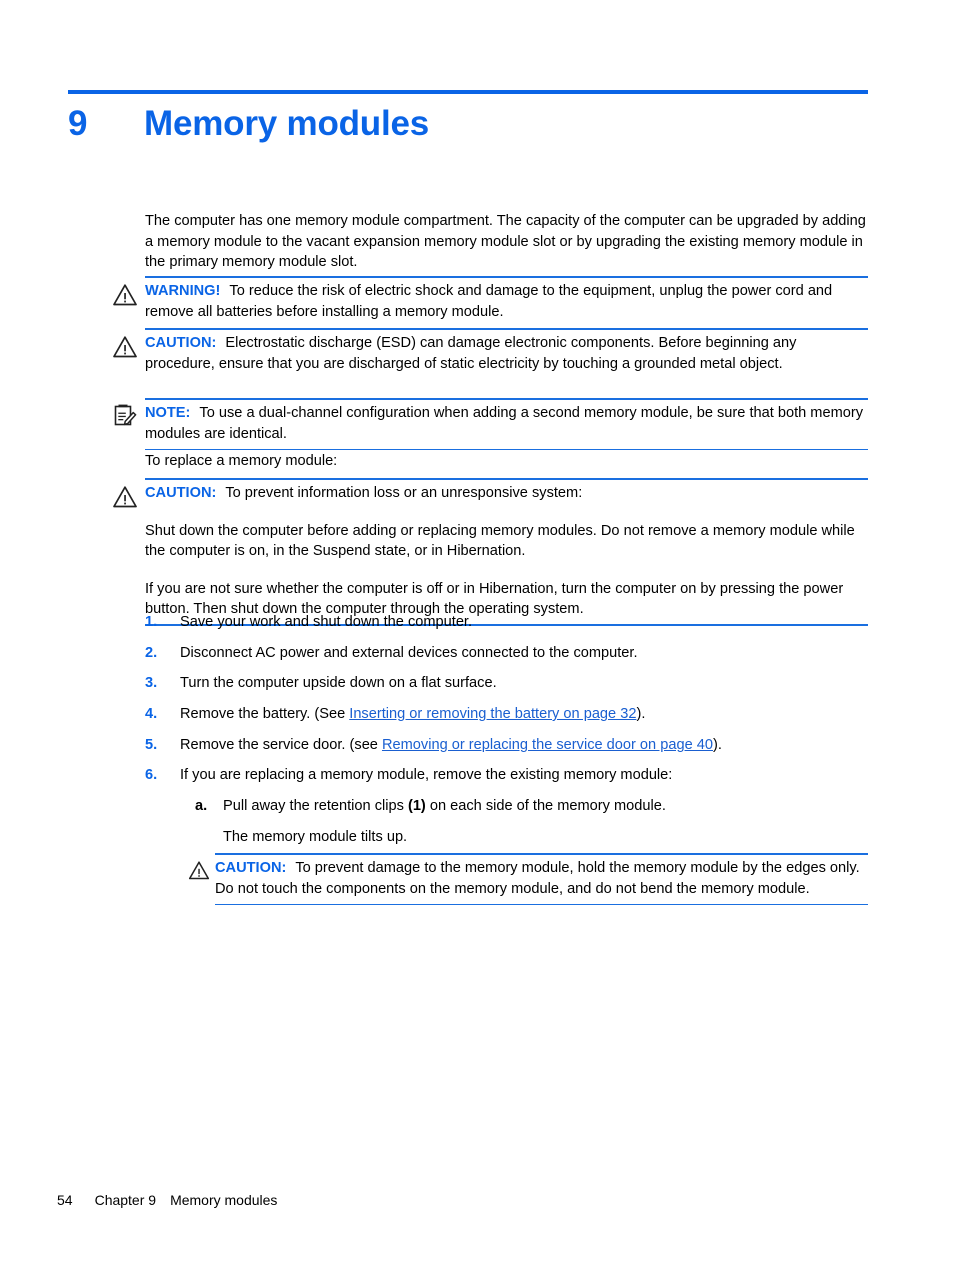  I want to click on chapter-heading-rule, so click(468, 92).